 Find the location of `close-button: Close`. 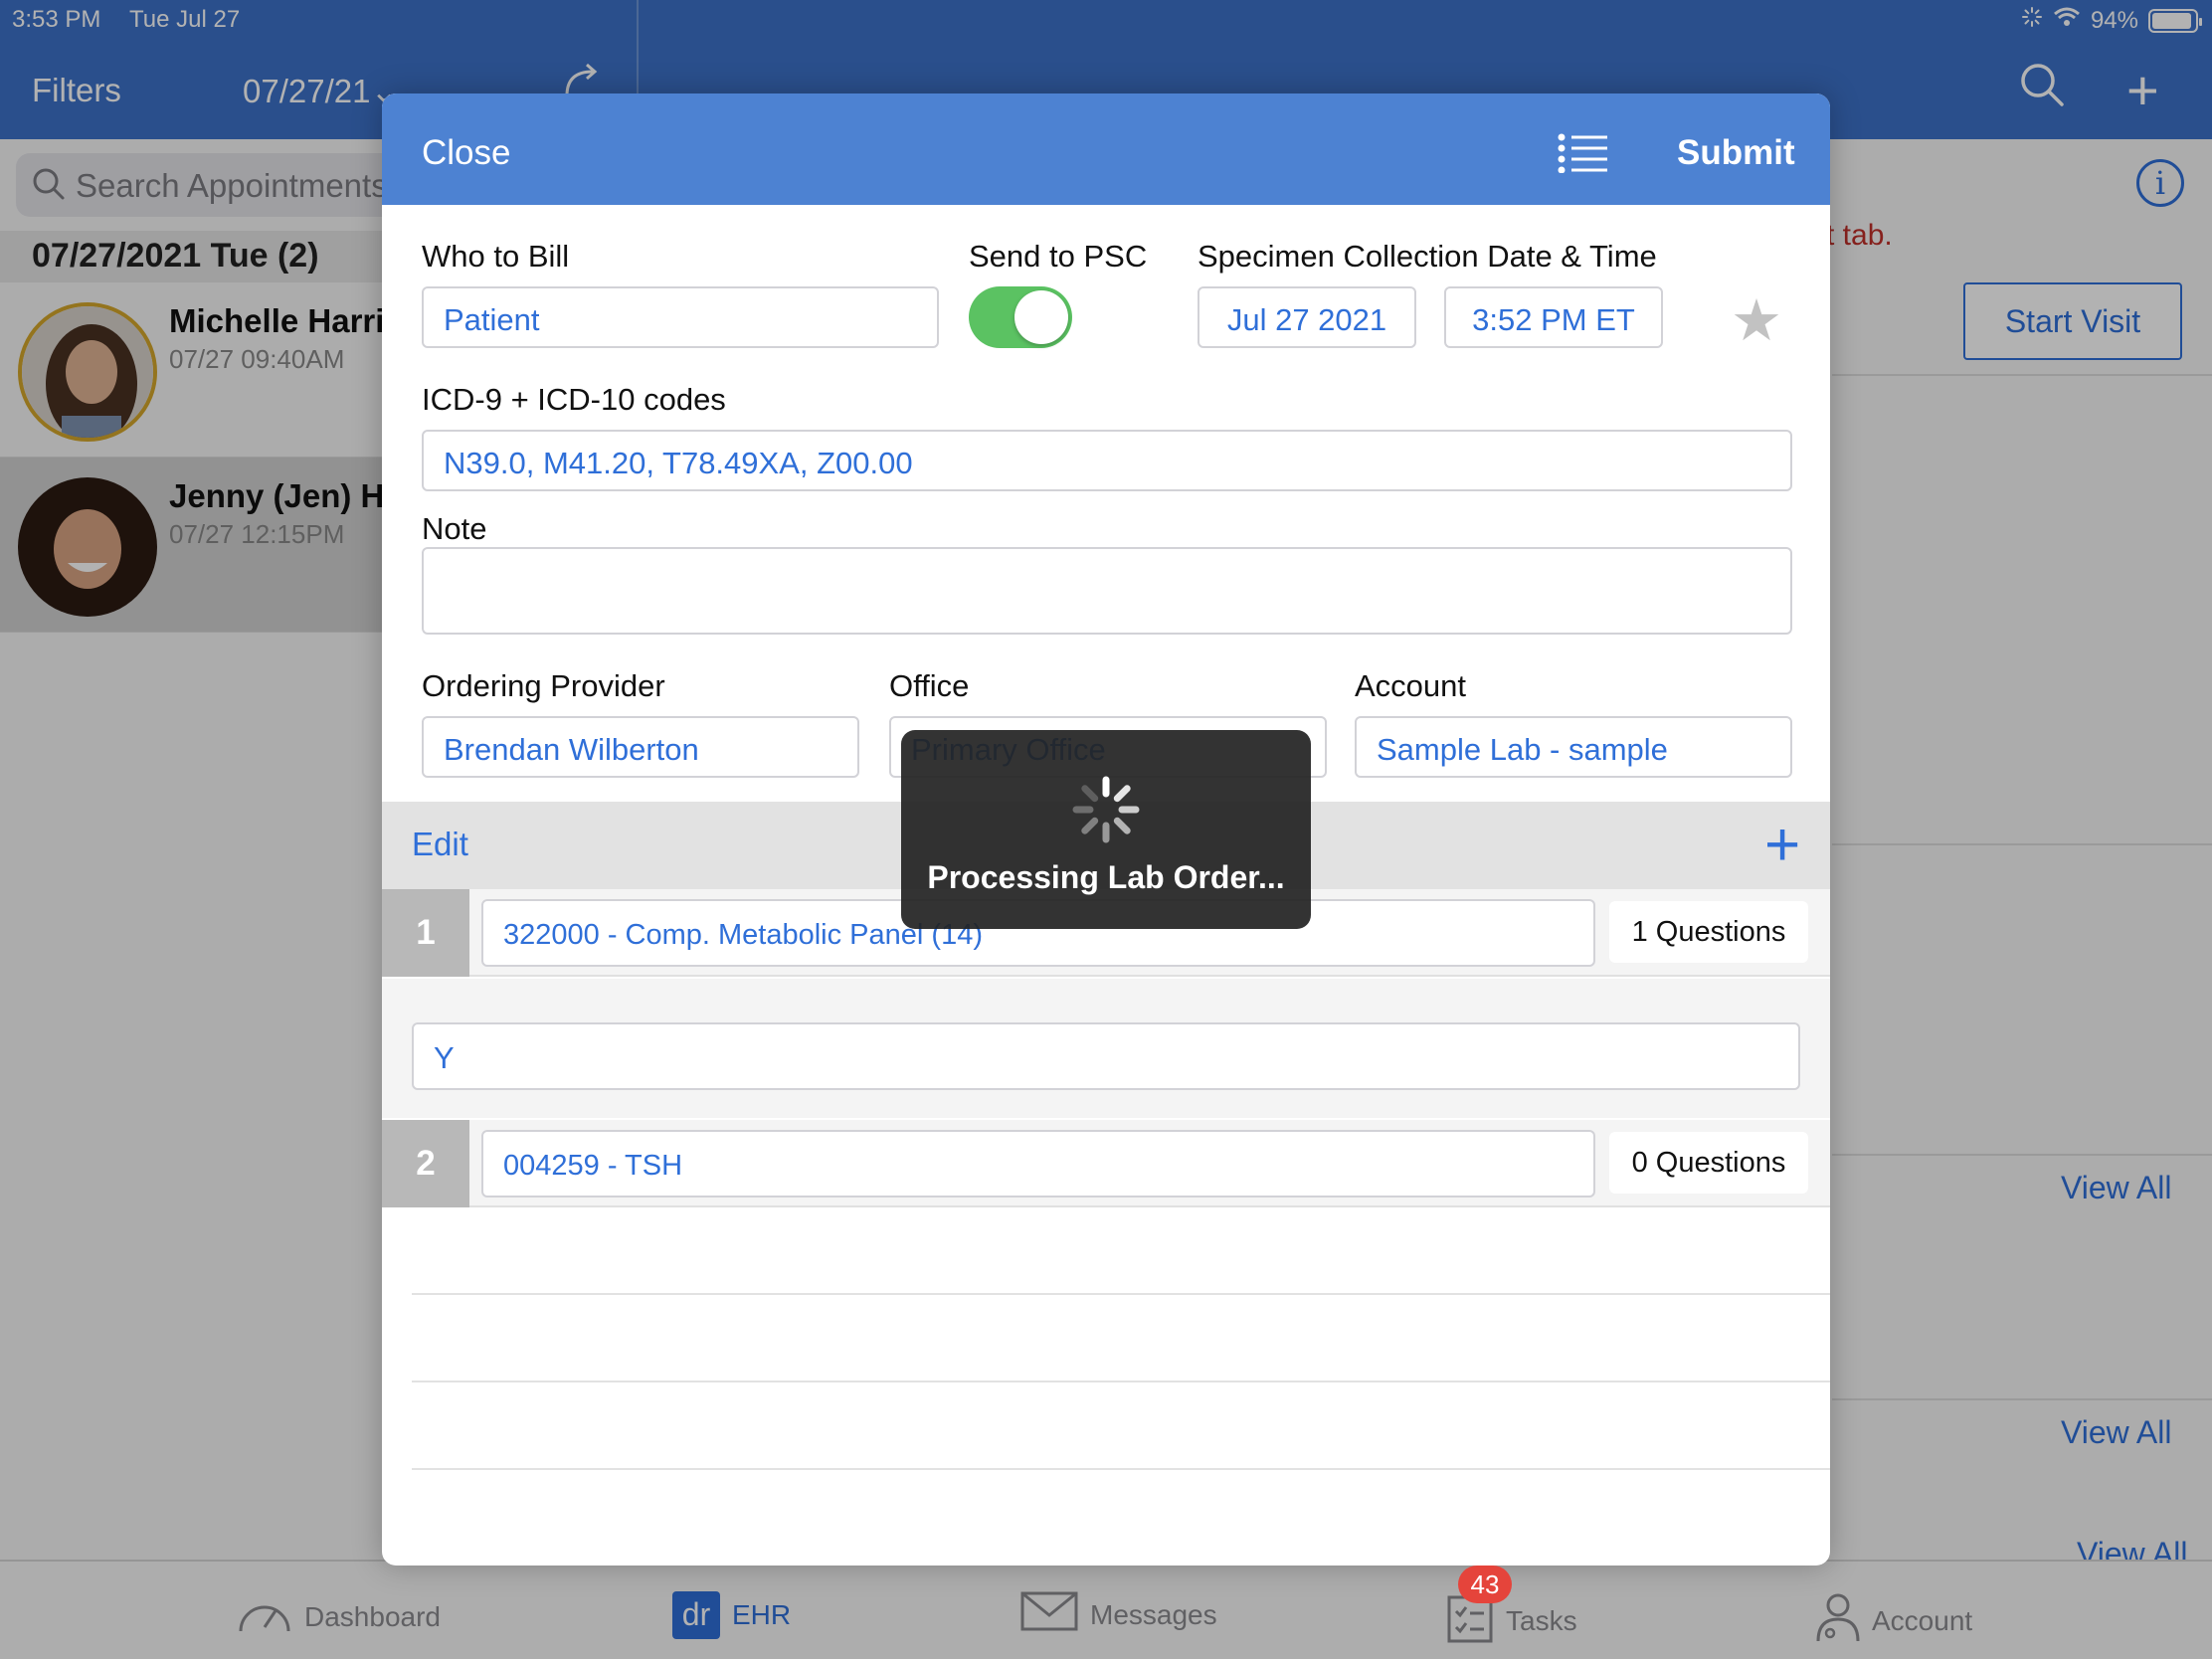

close-button: Close is located at coordinates (466, 153).